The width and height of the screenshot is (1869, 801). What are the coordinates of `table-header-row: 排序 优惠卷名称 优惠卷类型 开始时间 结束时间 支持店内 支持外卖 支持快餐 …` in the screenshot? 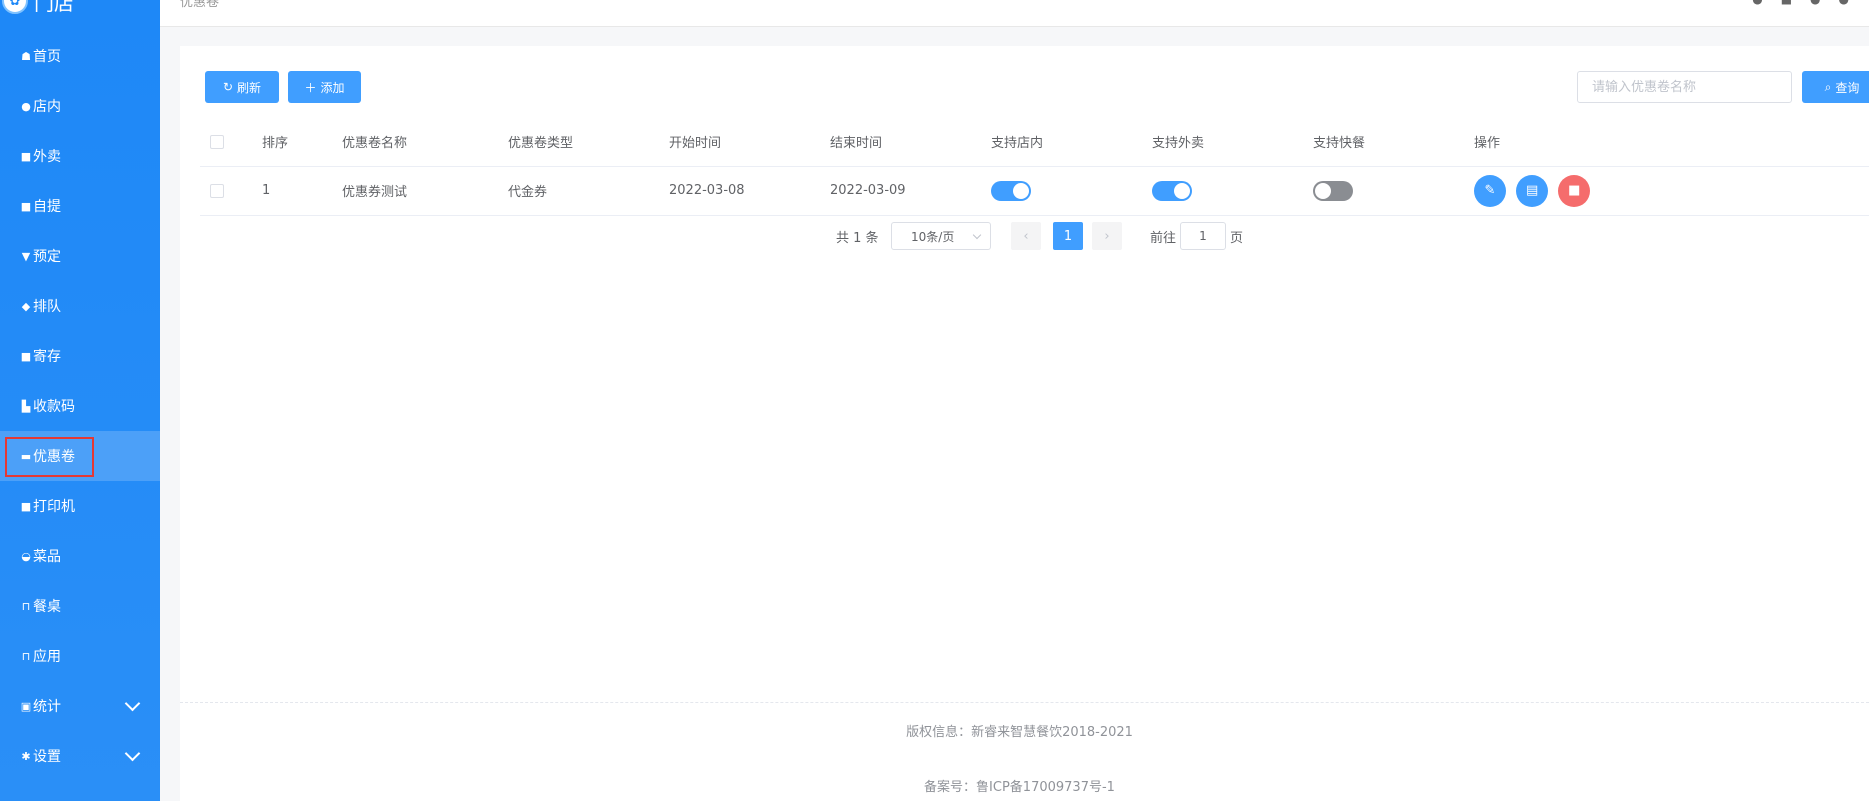 It's located at (1034, 142).